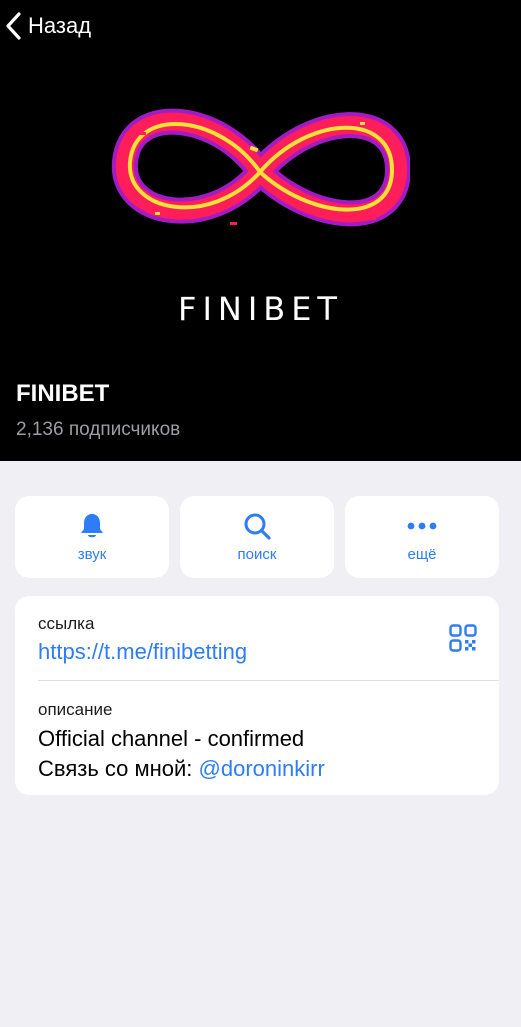  I want to click on sound-label: звук, so click(92, 554).